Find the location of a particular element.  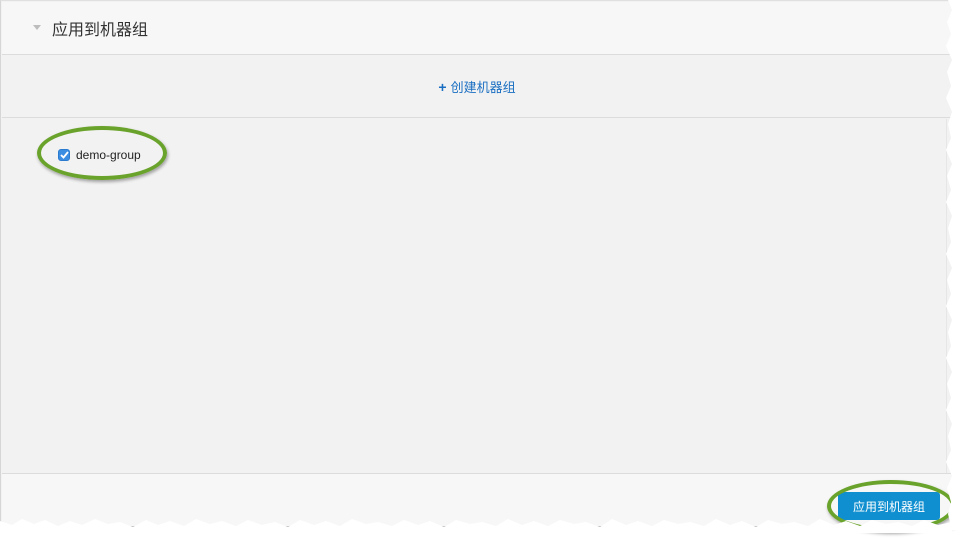

dialog-header: 应用到机器组 is located at coordinates (477, 28).